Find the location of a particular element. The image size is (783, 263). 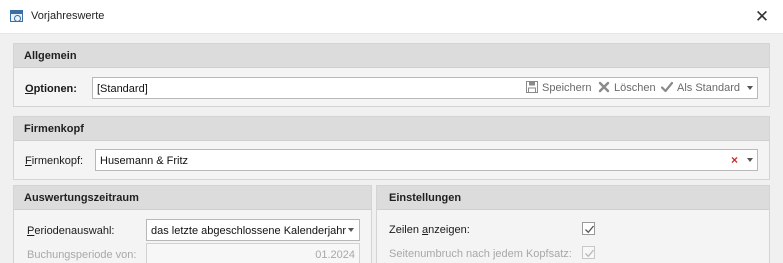

period-selection-value: das letzte abgeschlossene Kalenderjahr is located at coordinates (249, 231).